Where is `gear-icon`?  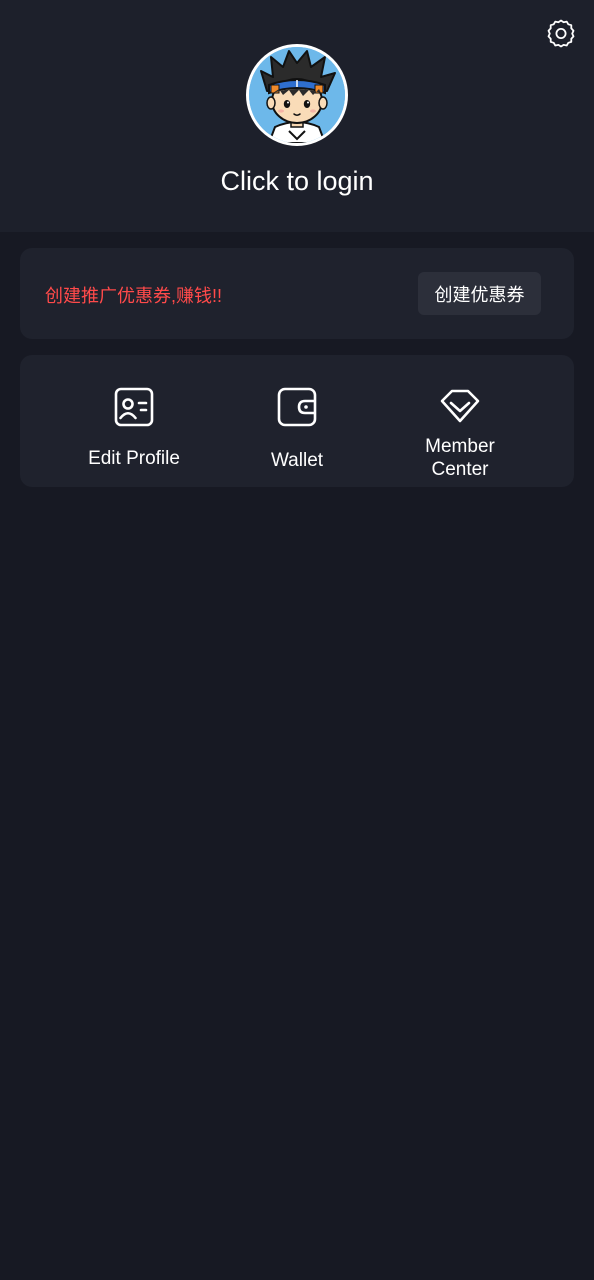 gear-icon is located at coordinates (561, 33).